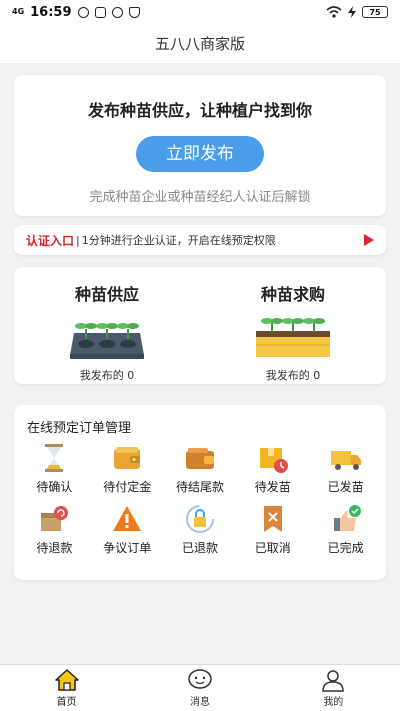 This screenshot has height=711, width=400. I want to click on tab-profile-label: 我的, so click(333, 702).